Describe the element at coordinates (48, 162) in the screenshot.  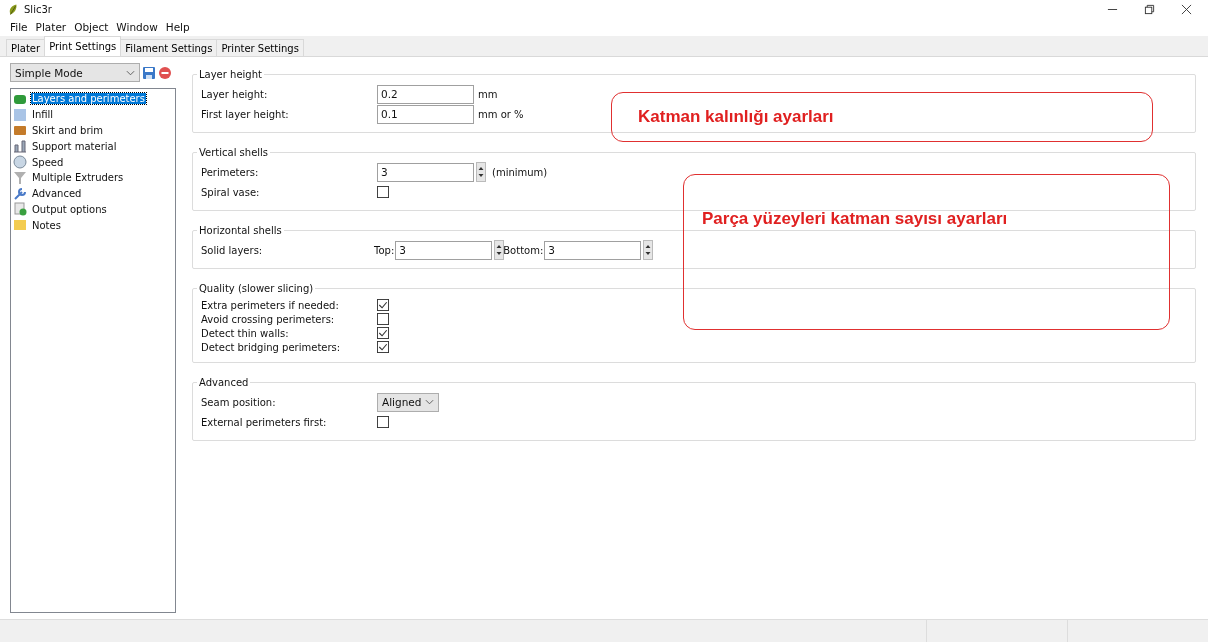
I see `category-item: Speed` at that location.